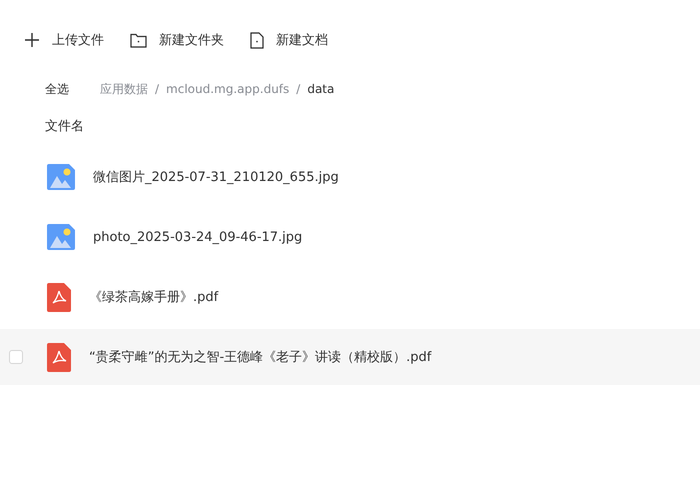 This screenshot has height=491, width=700. What do you see at coordinates (57, 89) in the screenshot?
I see `select-all-link: 全选` at bounding box center [57, 89].